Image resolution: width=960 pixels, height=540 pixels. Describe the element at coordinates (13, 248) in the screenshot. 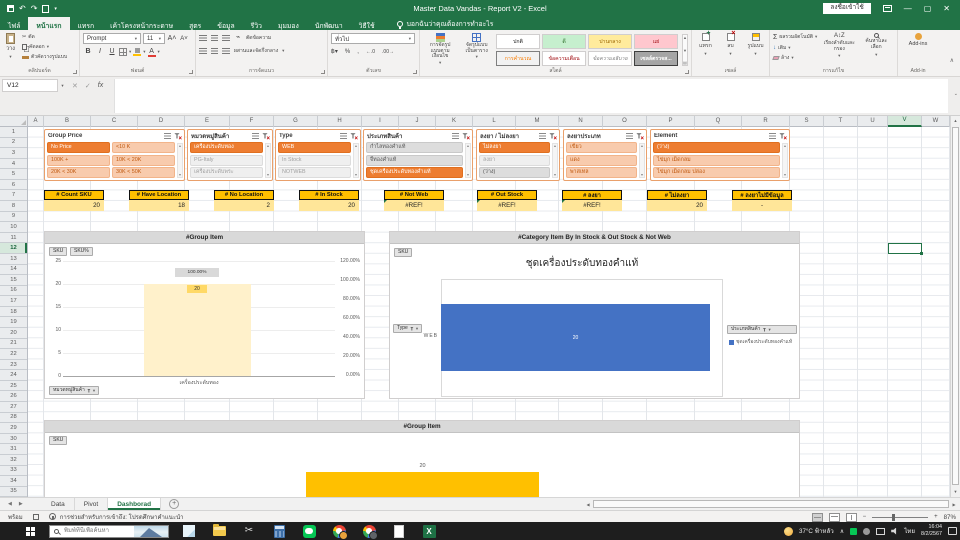

I see `row-header-12: 12` at that location.